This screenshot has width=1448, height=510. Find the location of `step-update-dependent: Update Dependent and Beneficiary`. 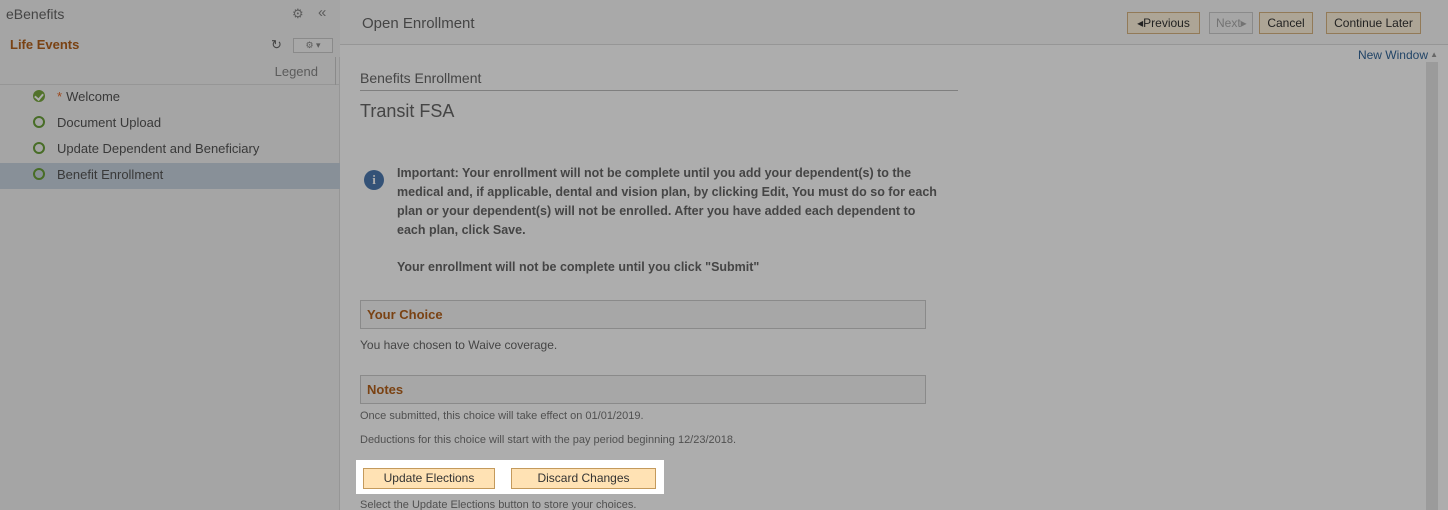

step-update-dependent: Update Dependent and Beneficiary is located at coordinates (170, 150).